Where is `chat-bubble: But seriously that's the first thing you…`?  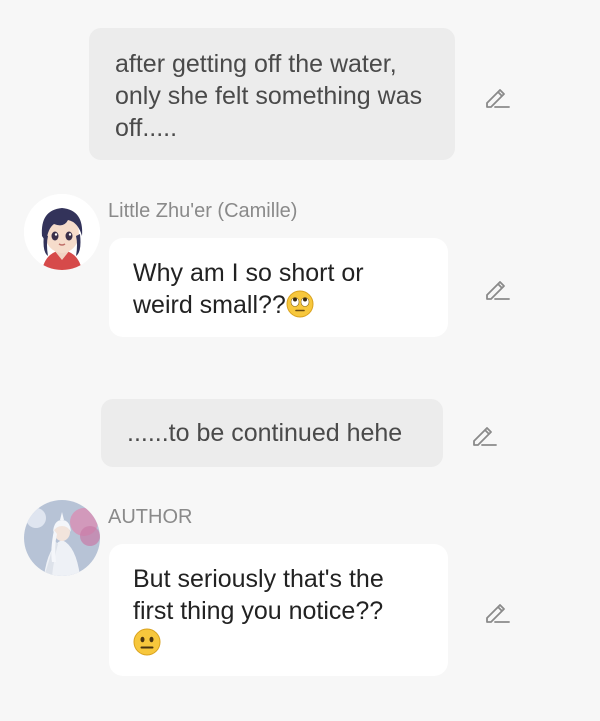 chat-bubble: But seriously that's the first thing you… is located at coordinates (278, 610).